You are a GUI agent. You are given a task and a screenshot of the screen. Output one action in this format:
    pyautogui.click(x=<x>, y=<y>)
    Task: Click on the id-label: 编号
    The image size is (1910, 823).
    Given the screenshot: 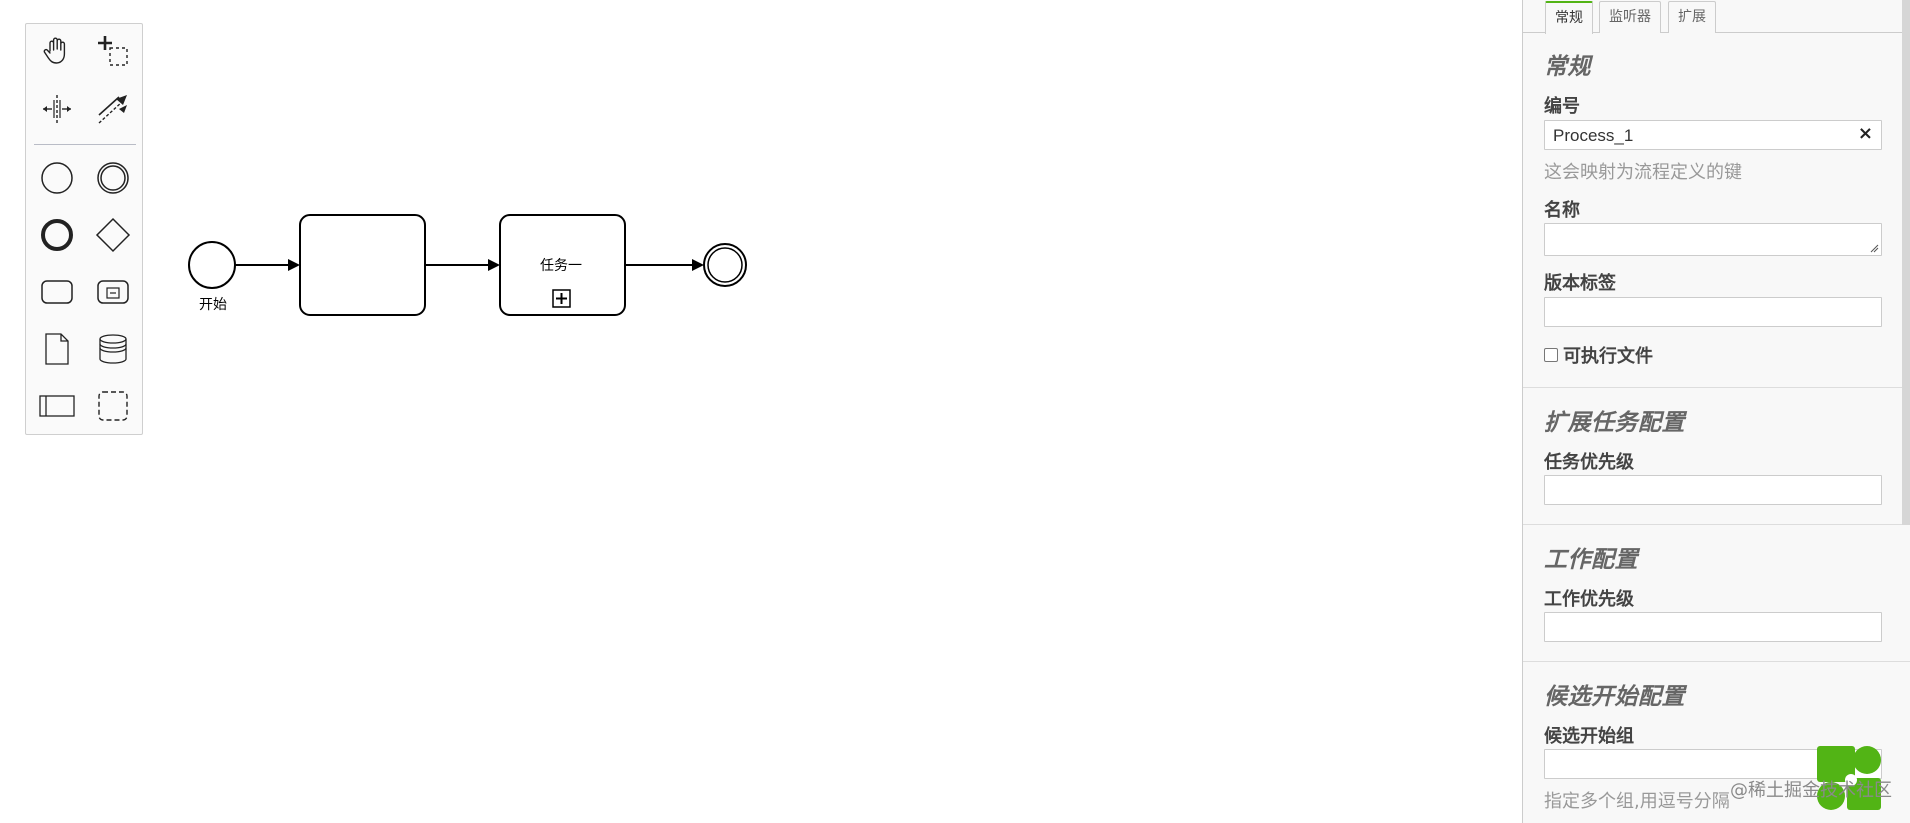 What is the action you would take?
    pyautogui.click(x=1562, y=106)
    